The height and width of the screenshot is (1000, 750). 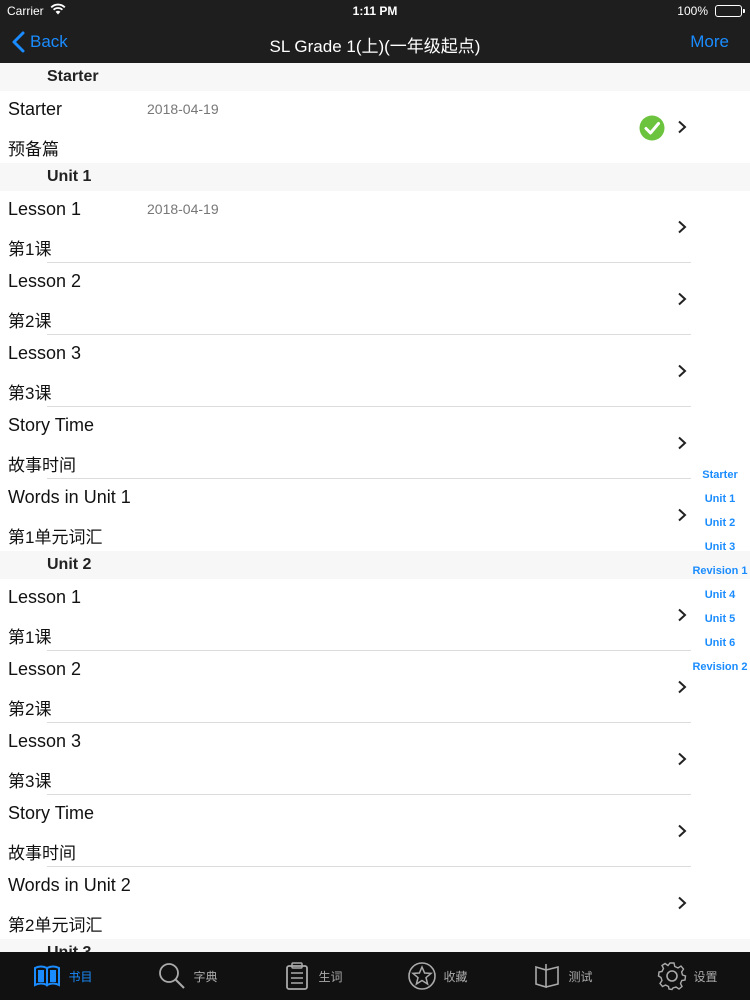 I want to click on tab-settings: 设置, so click(x=687, y=976).